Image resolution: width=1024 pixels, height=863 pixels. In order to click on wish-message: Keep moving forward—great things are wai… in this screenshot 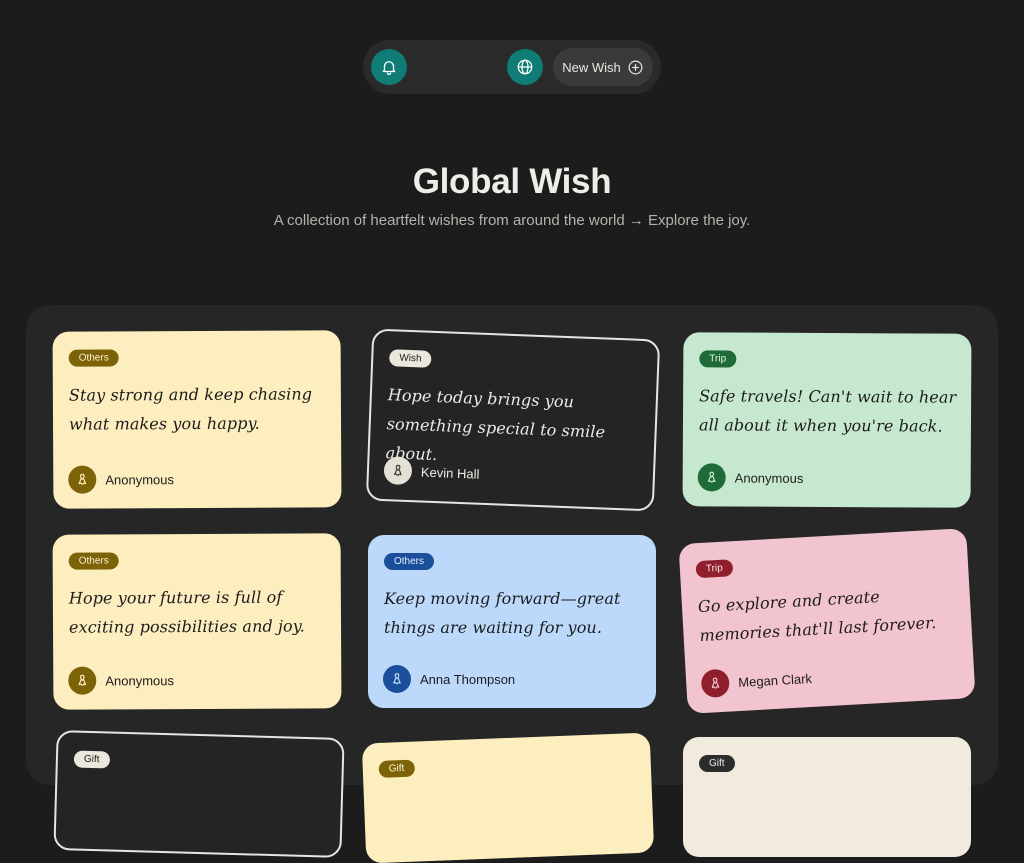, I will do `click(502, 613)`.